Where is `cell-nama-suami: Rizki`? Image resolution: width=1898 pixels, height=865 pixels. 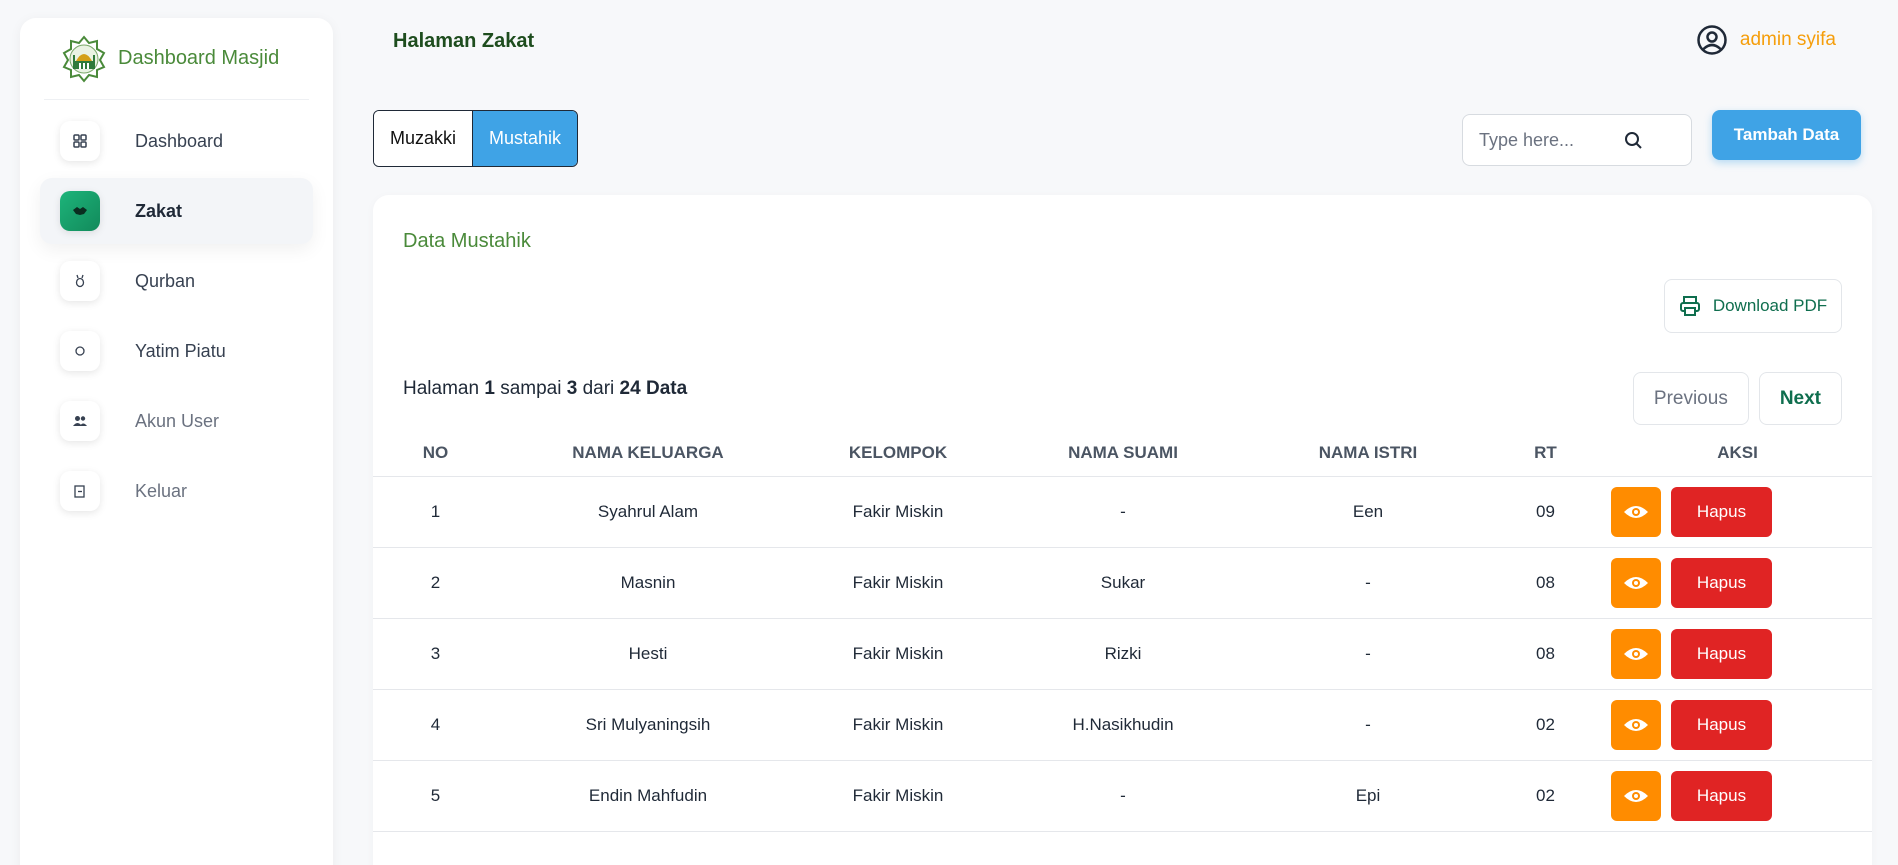
cell-nama-suami: Rizki is located at coordinates (1123, 654).